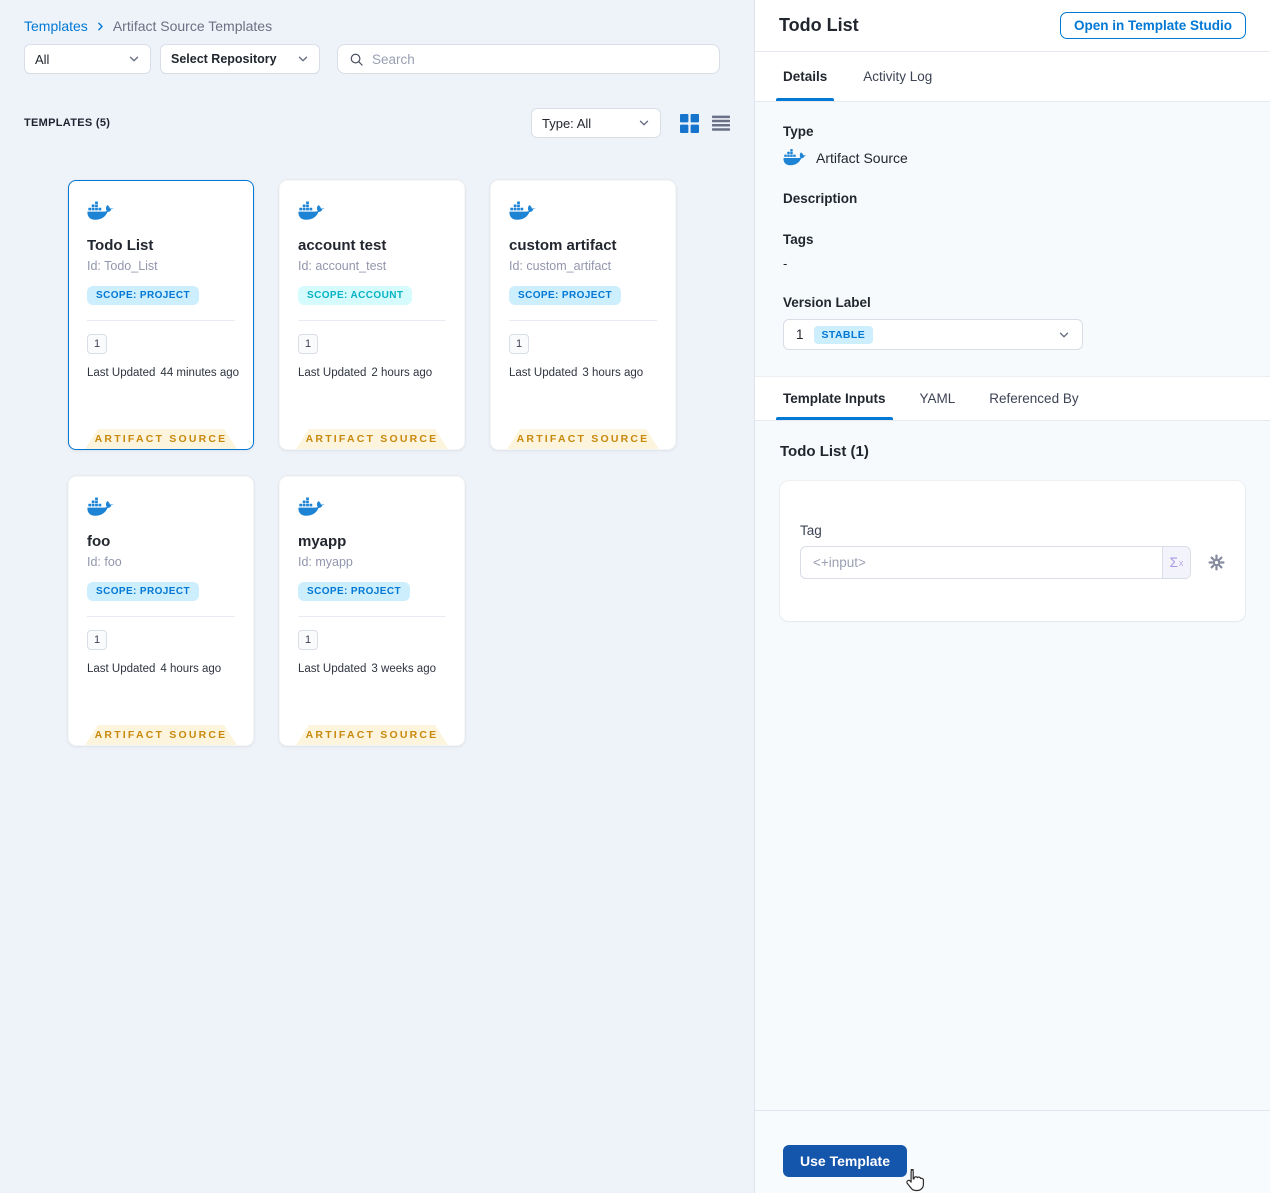  I want to click on template-card-title: myapp, so click(322, 541).